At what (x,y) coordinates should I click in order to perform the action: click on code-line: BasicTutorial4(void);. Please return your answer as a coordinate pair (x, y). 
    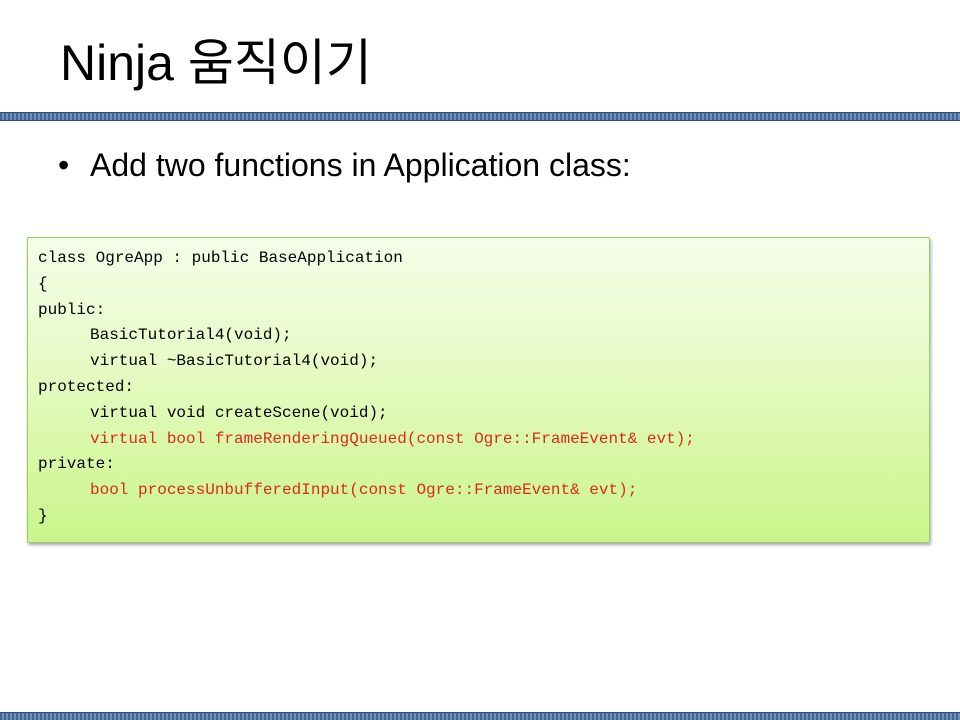
    Looking at the image, I should click on (191, 335).